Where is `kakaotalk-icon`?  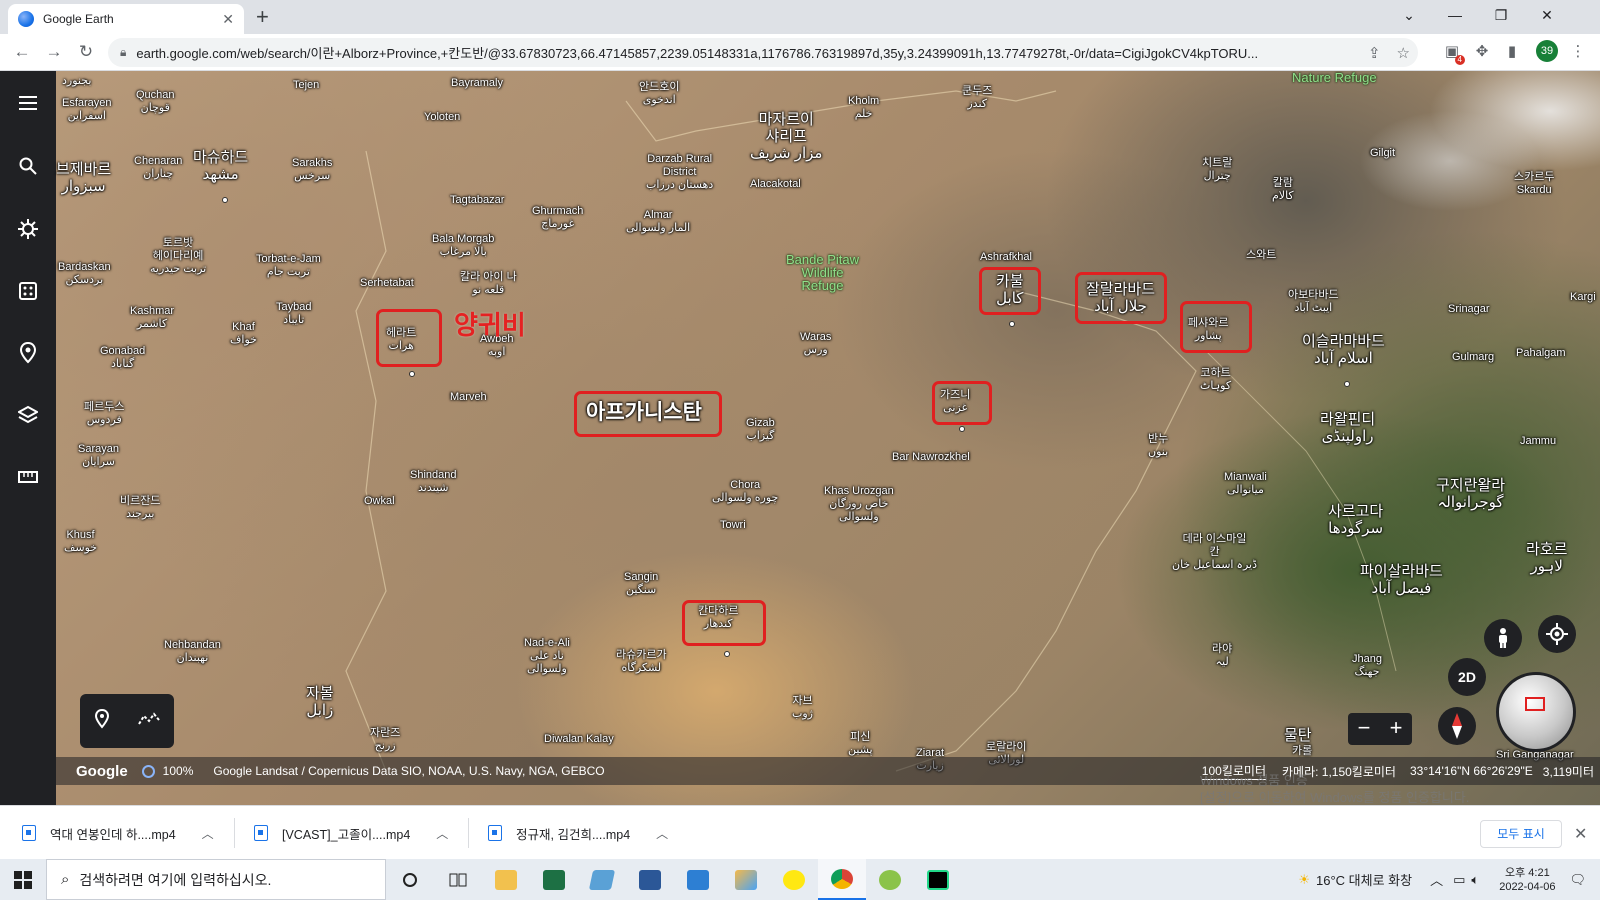
kakaotalk-icon is located at coordinates (794, 879).